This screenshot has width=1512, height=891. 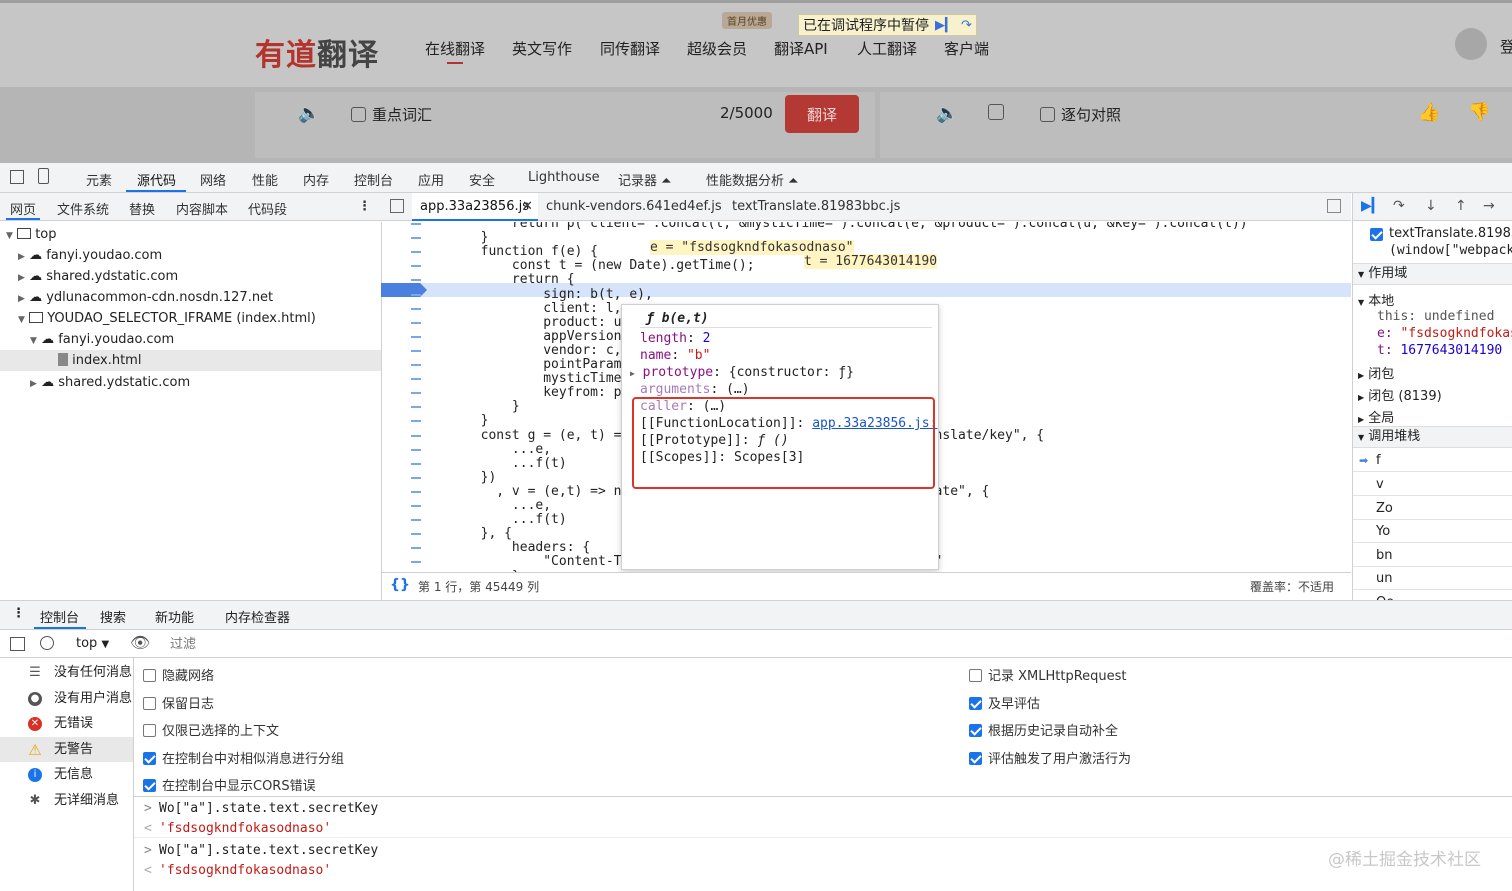 I want to click on sidebar-all-messages: ☰ 没有任何消息, so click(x=66, y=672).